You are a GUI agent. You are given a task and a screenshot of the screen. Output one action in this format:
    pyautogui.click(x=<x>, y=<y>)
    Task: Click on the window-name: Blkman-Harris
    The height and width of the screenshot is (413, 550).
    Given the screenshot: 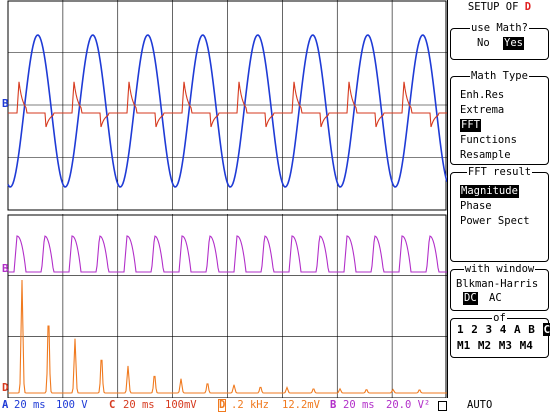 What is the action you would take?
    pyautogui.click(x=497, y=284)
    